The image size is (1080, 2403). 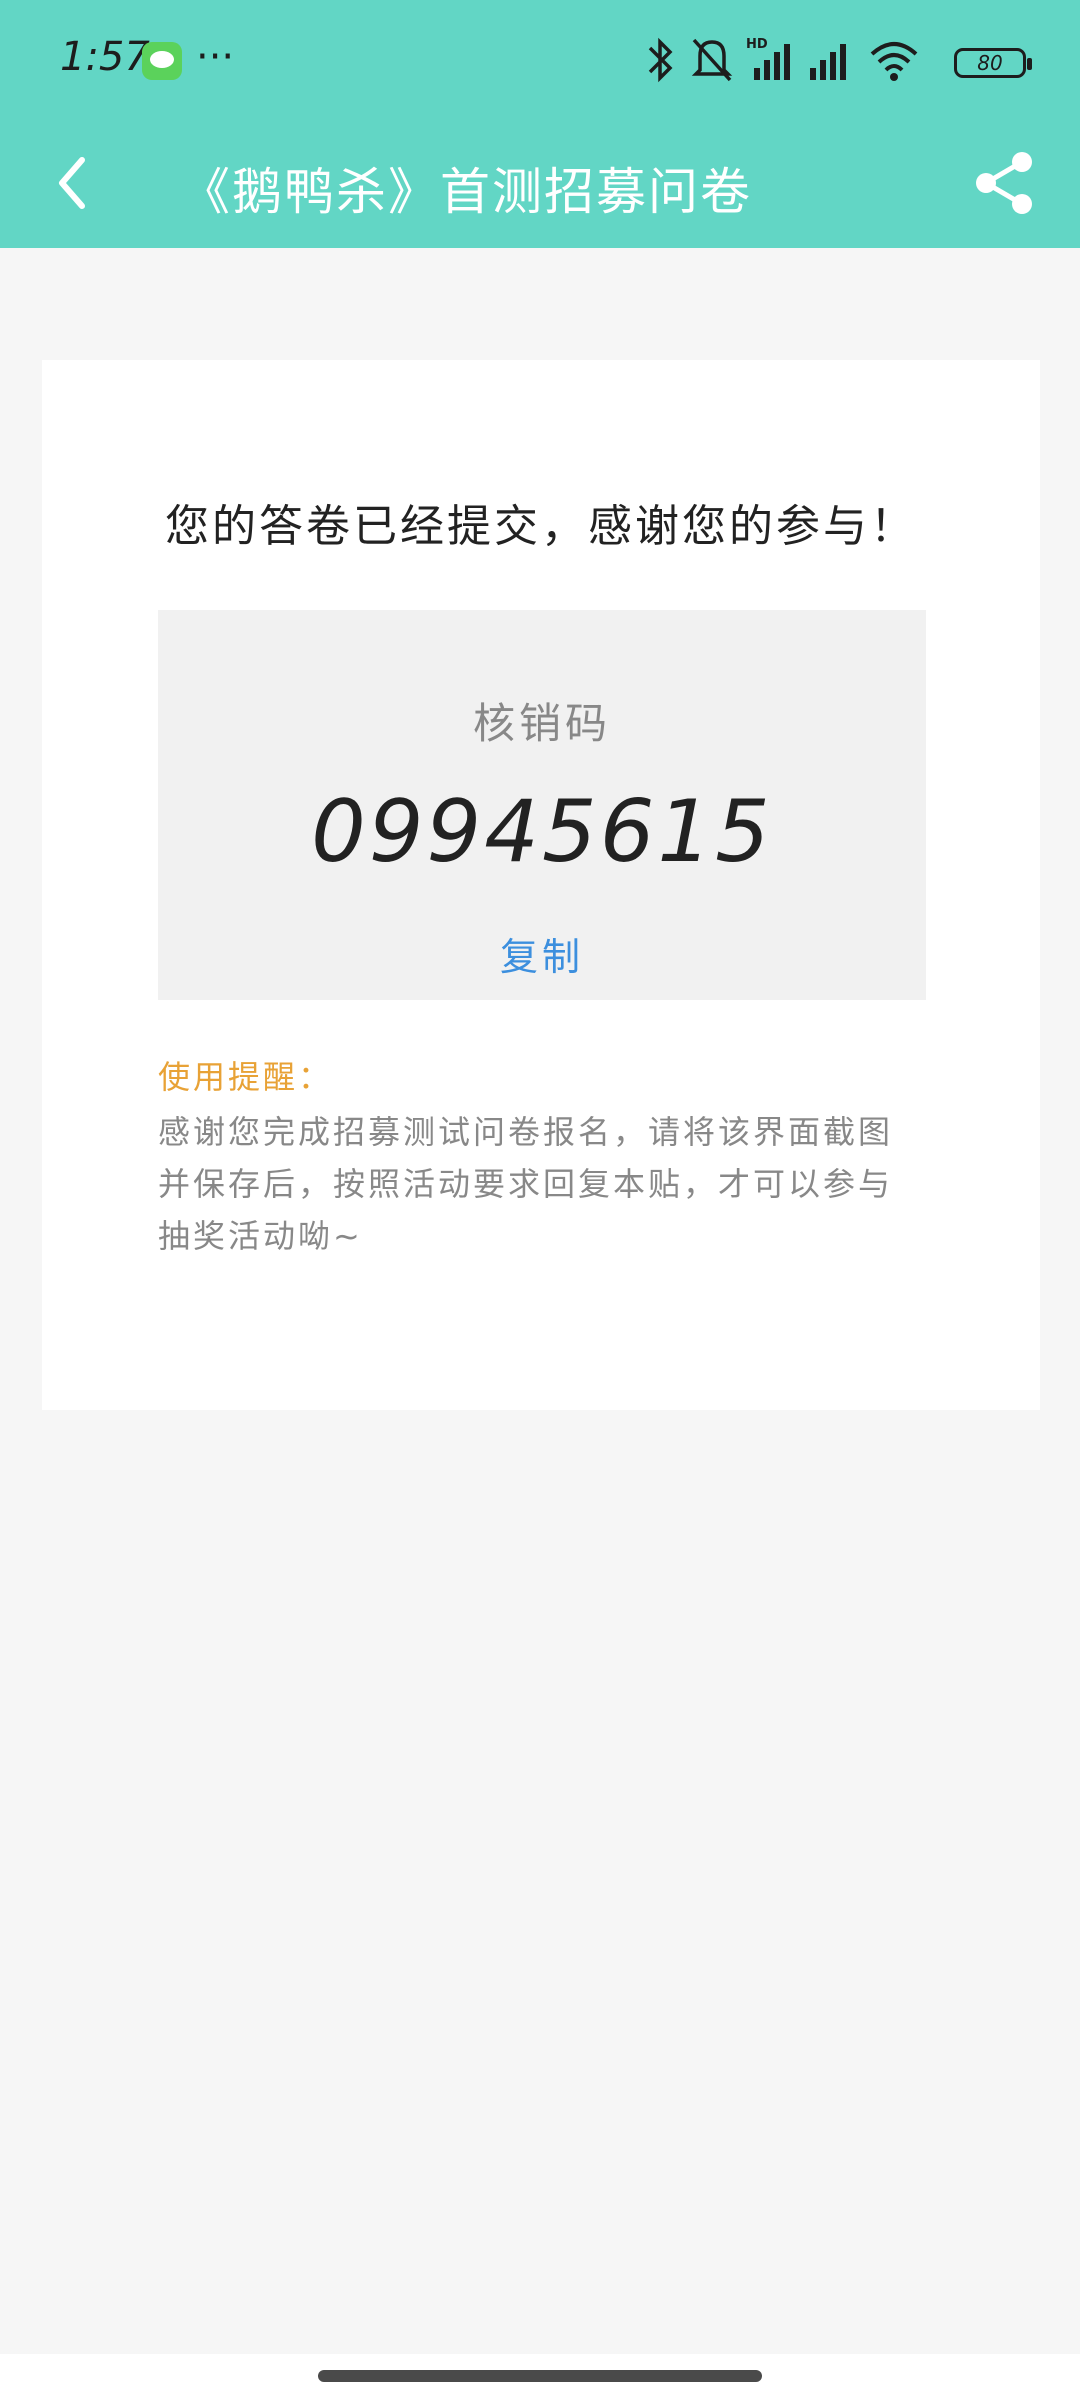 I want to click on navigation-bar: 《鹅鸭杀》首测招募问卷, so click(x=540, y=186).